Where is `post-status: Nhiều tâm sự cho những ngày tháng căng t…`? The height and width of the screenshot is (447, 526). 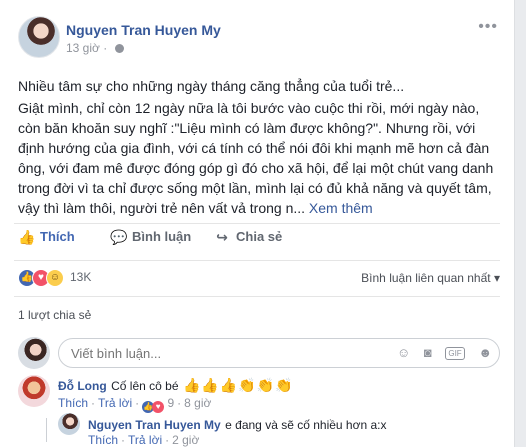 post-status: Nhiều tâm sự cho những ngày tháng căng t… is located at coordinates (211, 86).